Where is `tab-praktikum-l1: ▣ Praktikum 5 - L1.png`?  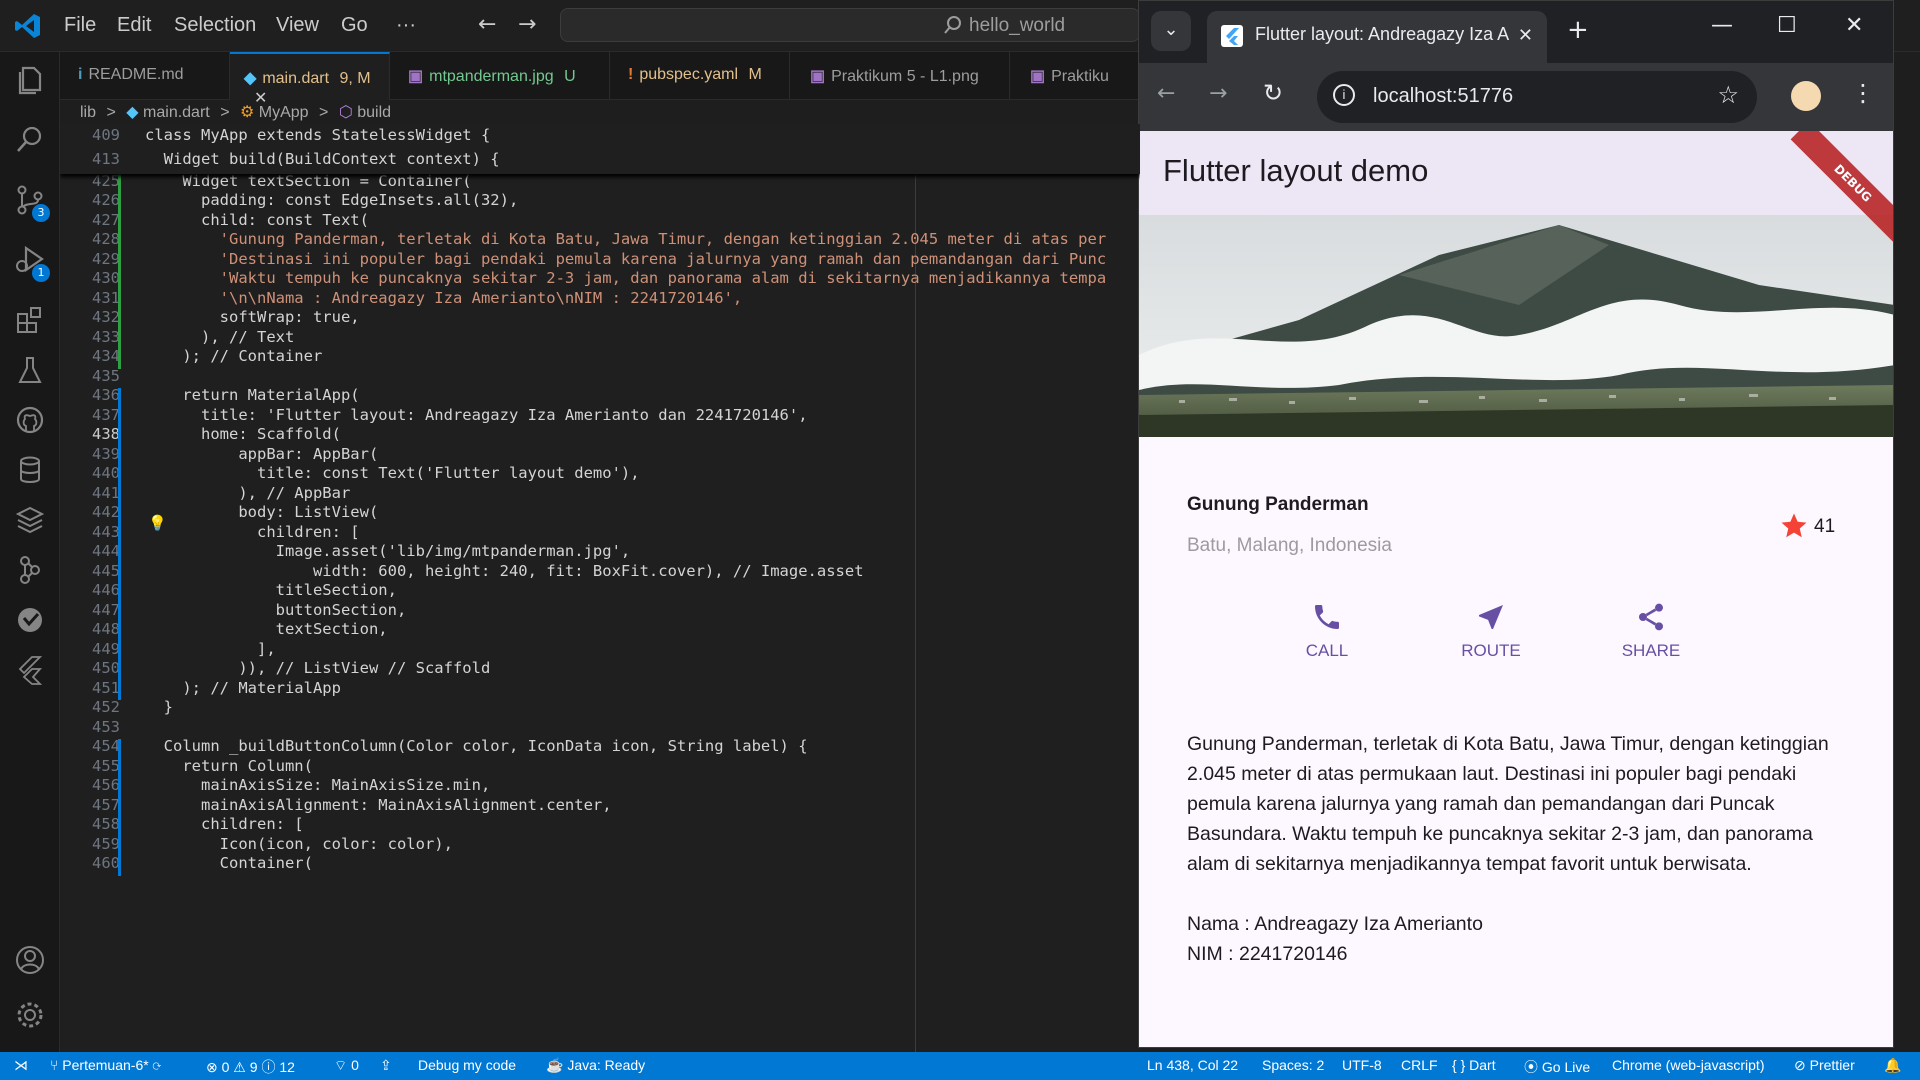
tab-praktikum-l1: ▣ Praktikum 5 - L1.png is located at coordinates (900, 76).